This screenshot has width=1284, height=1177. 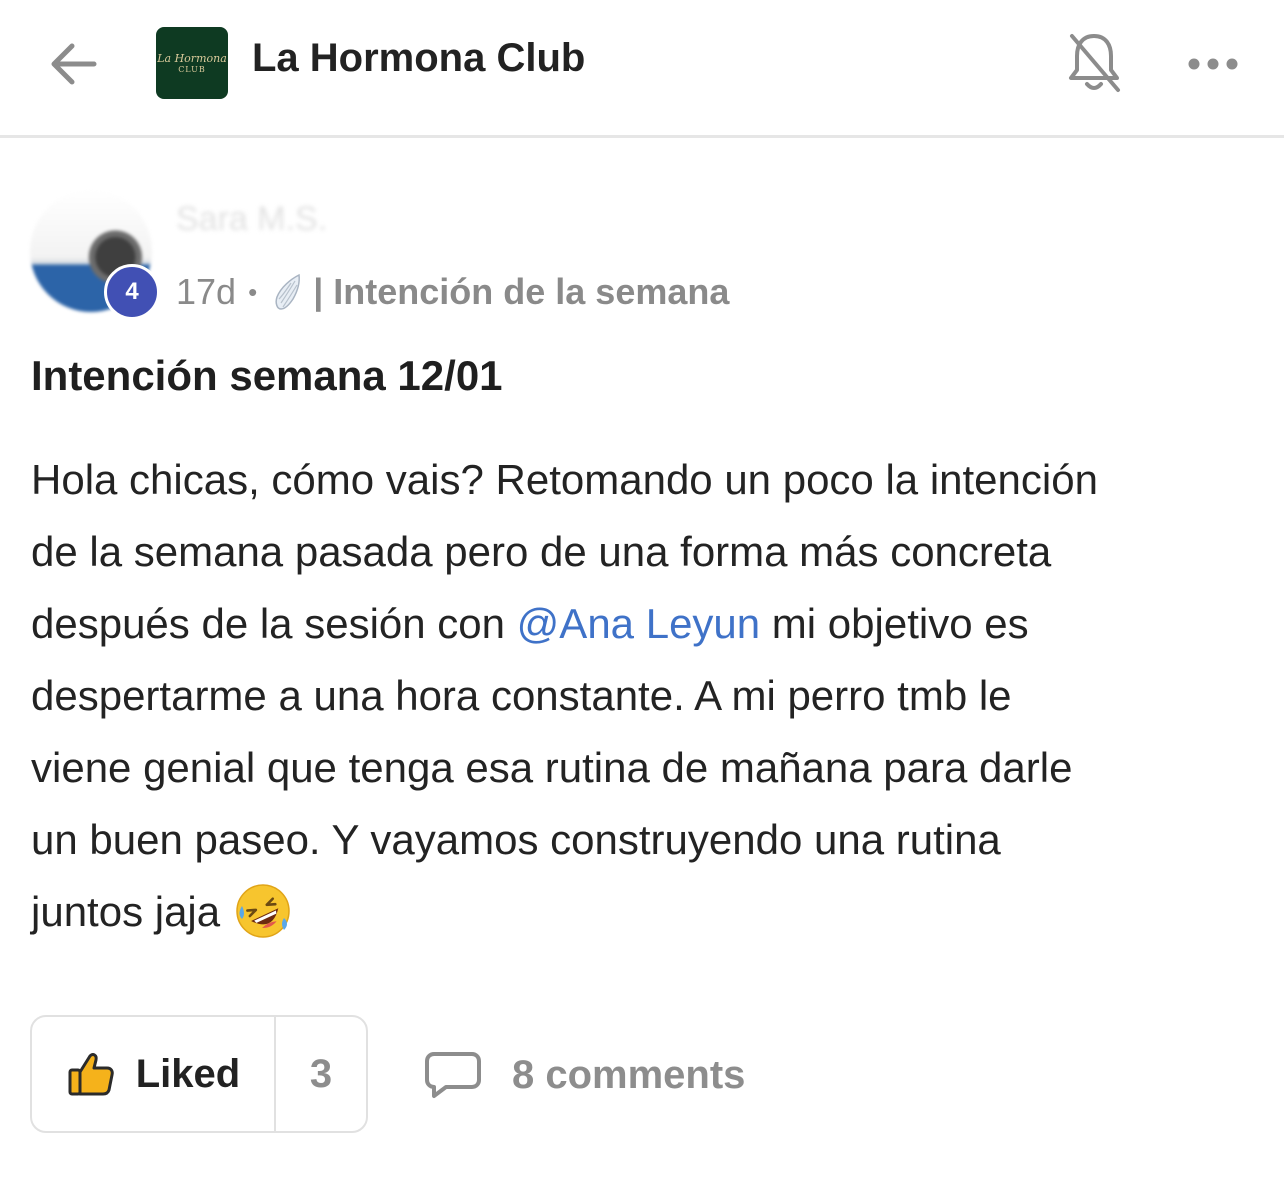 I want to click on comments-button: 8 comments, so click(x=584, y=1075).